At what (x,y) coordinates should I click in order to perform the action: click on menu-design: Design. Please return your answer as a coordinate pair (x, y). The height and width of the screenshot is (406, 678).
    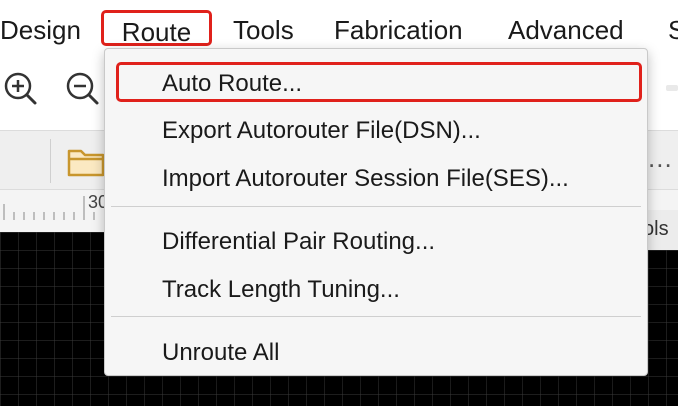
    Looking at the image, I should click on (40, 30).